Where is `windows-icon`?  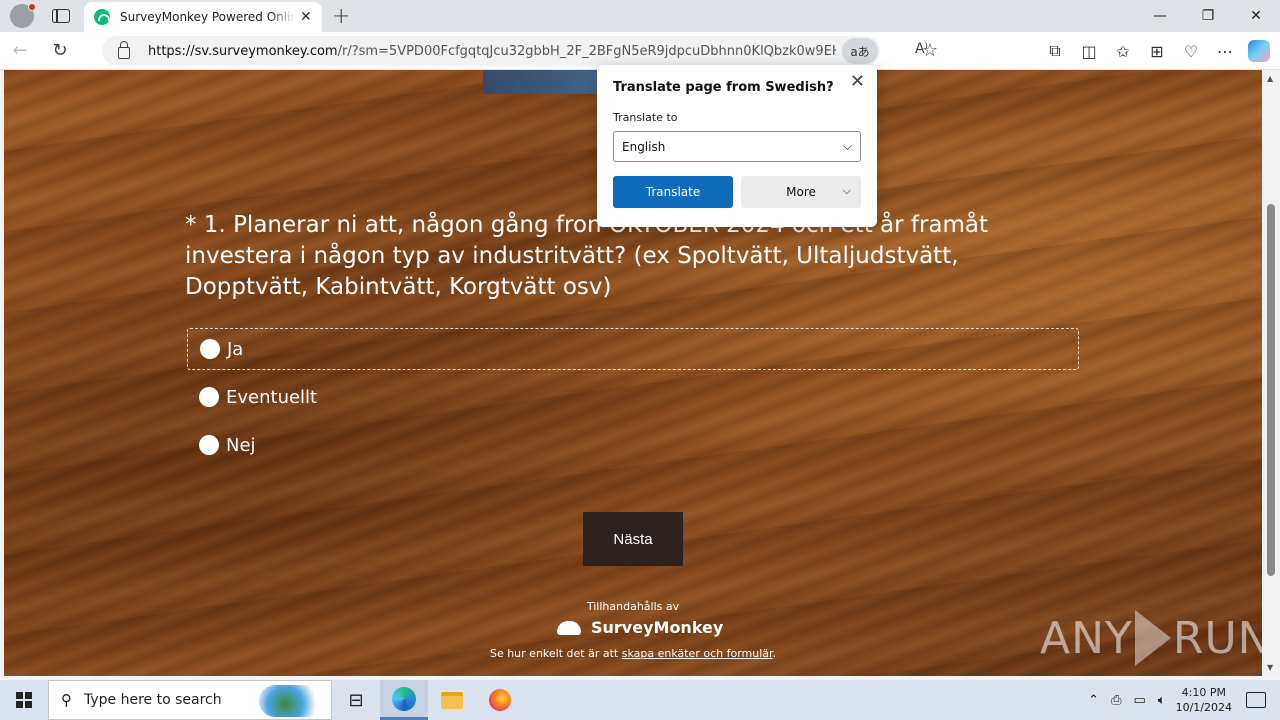
windows-icon is located at coordinates (24, 700).